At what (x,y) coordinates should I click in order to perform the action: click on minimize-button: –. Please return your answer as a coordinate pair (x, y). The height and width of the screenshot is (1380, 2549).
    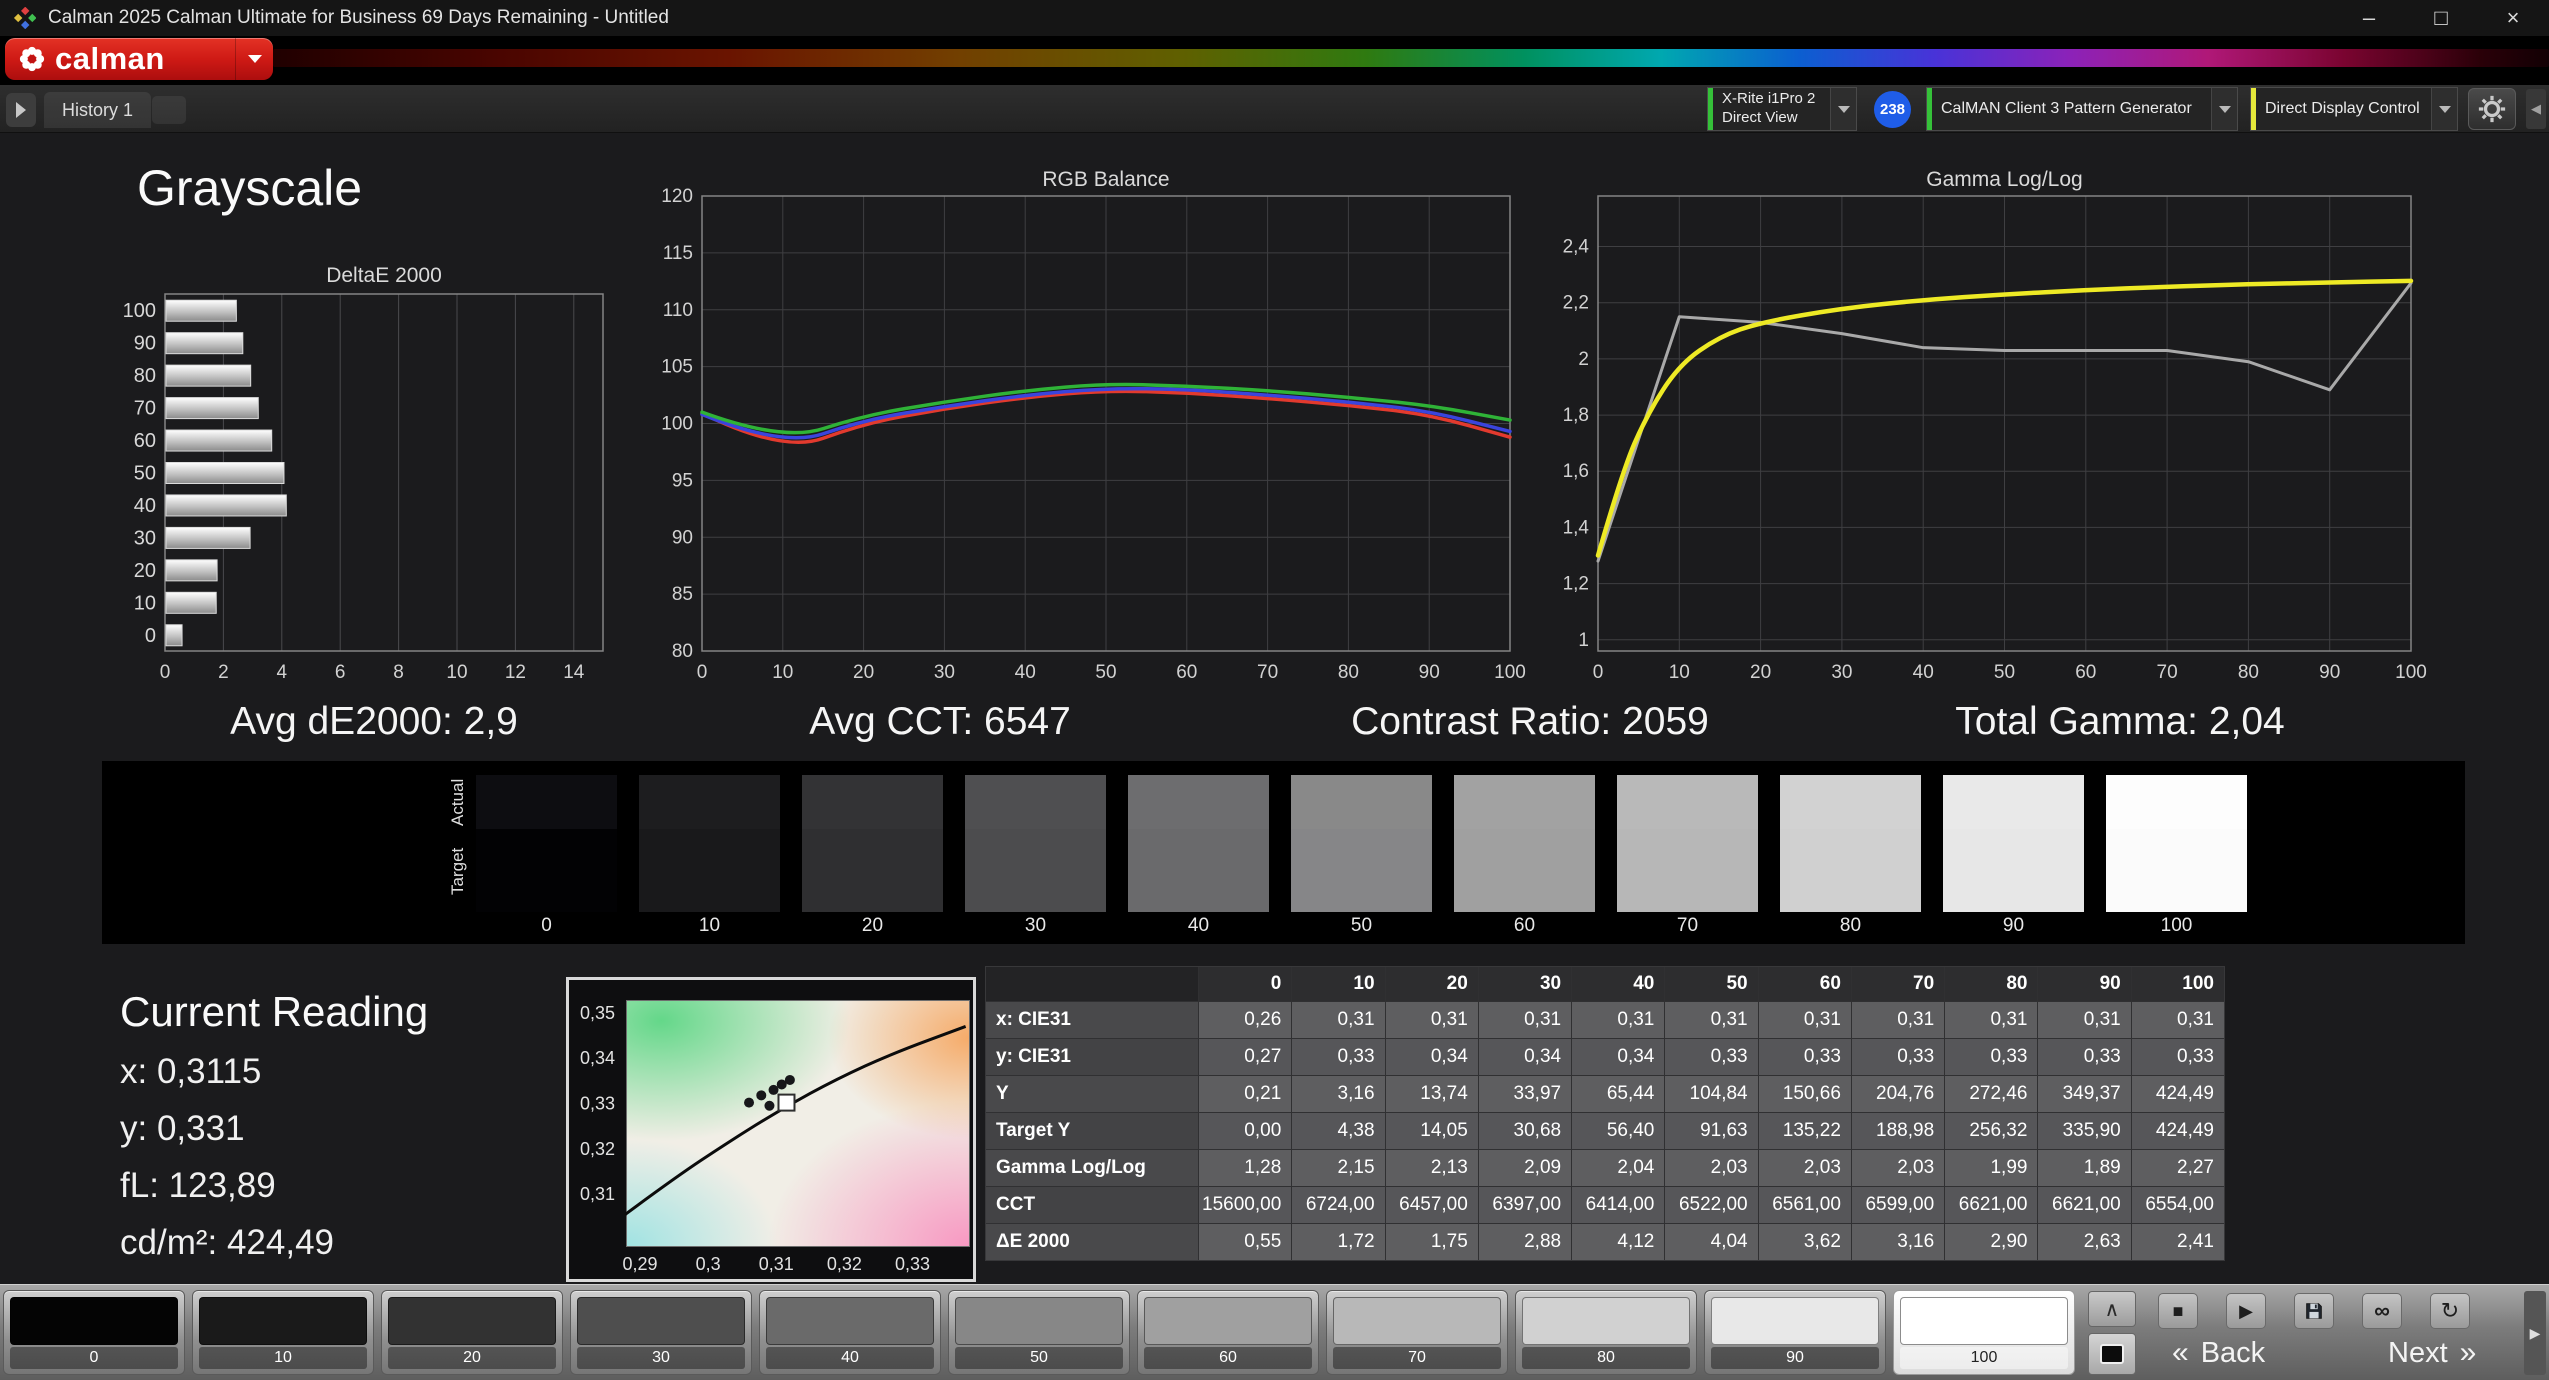
    Looking at the image, I should click on (2369, 18).